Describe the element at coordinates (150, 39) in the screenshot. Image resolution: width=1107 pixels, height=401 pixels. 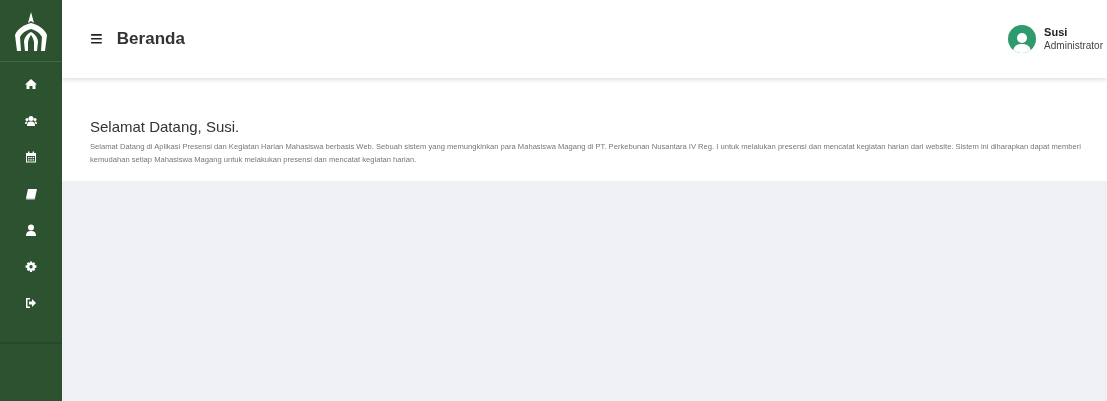
I see `page-title: Beranda` at that location.